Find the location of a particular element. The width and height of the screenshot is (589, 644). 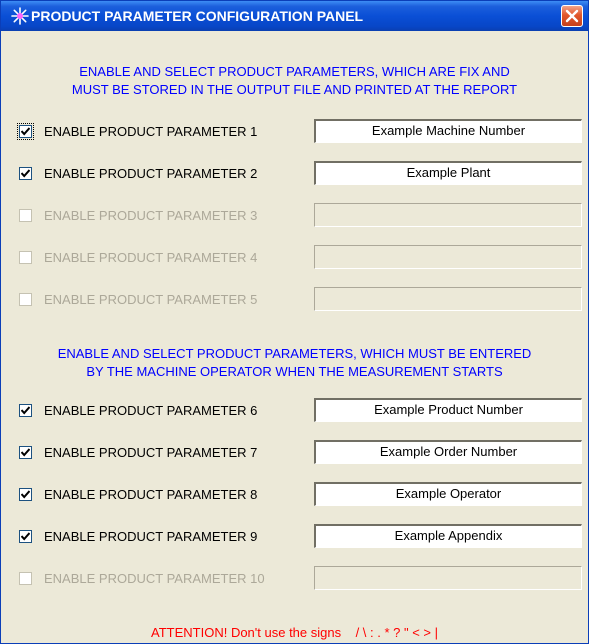

parameter-5-input is located at coordinates (448, 299).